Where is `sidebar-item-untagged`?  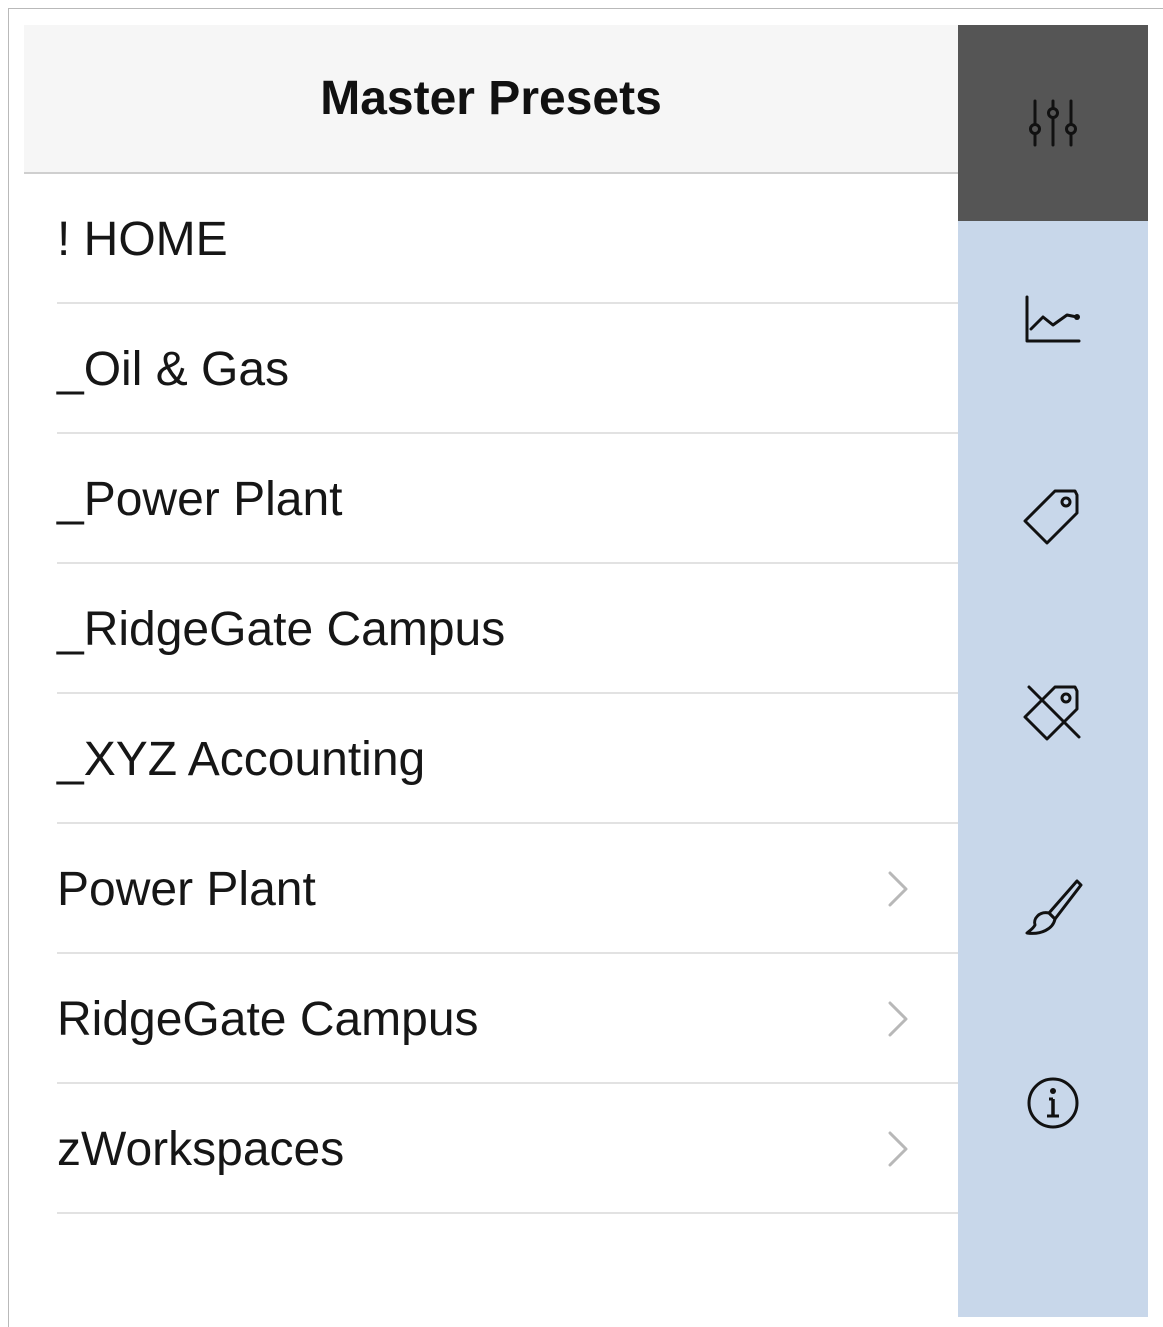
sidebar-item-untagged is located at coordinates (1053, 711).